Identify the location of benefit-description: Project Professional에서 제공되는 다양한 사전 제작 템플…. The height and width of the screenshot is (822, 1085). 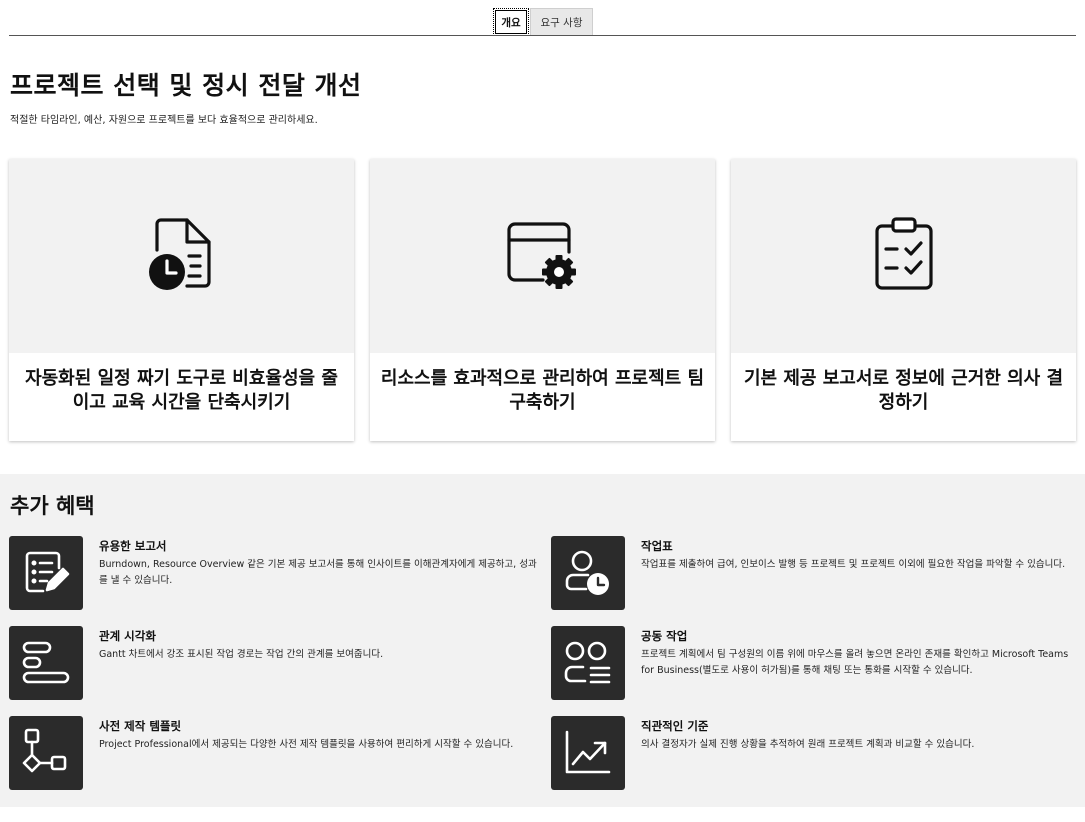
(306, 744).